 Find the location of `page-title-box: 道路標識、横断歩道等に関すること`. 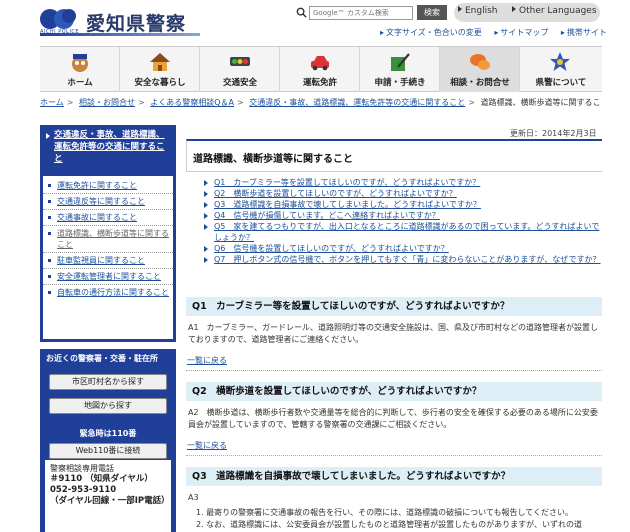

page-title-box: 道路標識、横断歩道等に関すること is located at coordinates (394, 155).